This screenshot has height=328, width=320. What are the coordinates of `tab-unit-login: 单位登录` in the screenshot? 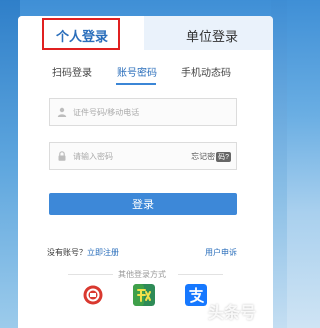 It's located at (208, 33).